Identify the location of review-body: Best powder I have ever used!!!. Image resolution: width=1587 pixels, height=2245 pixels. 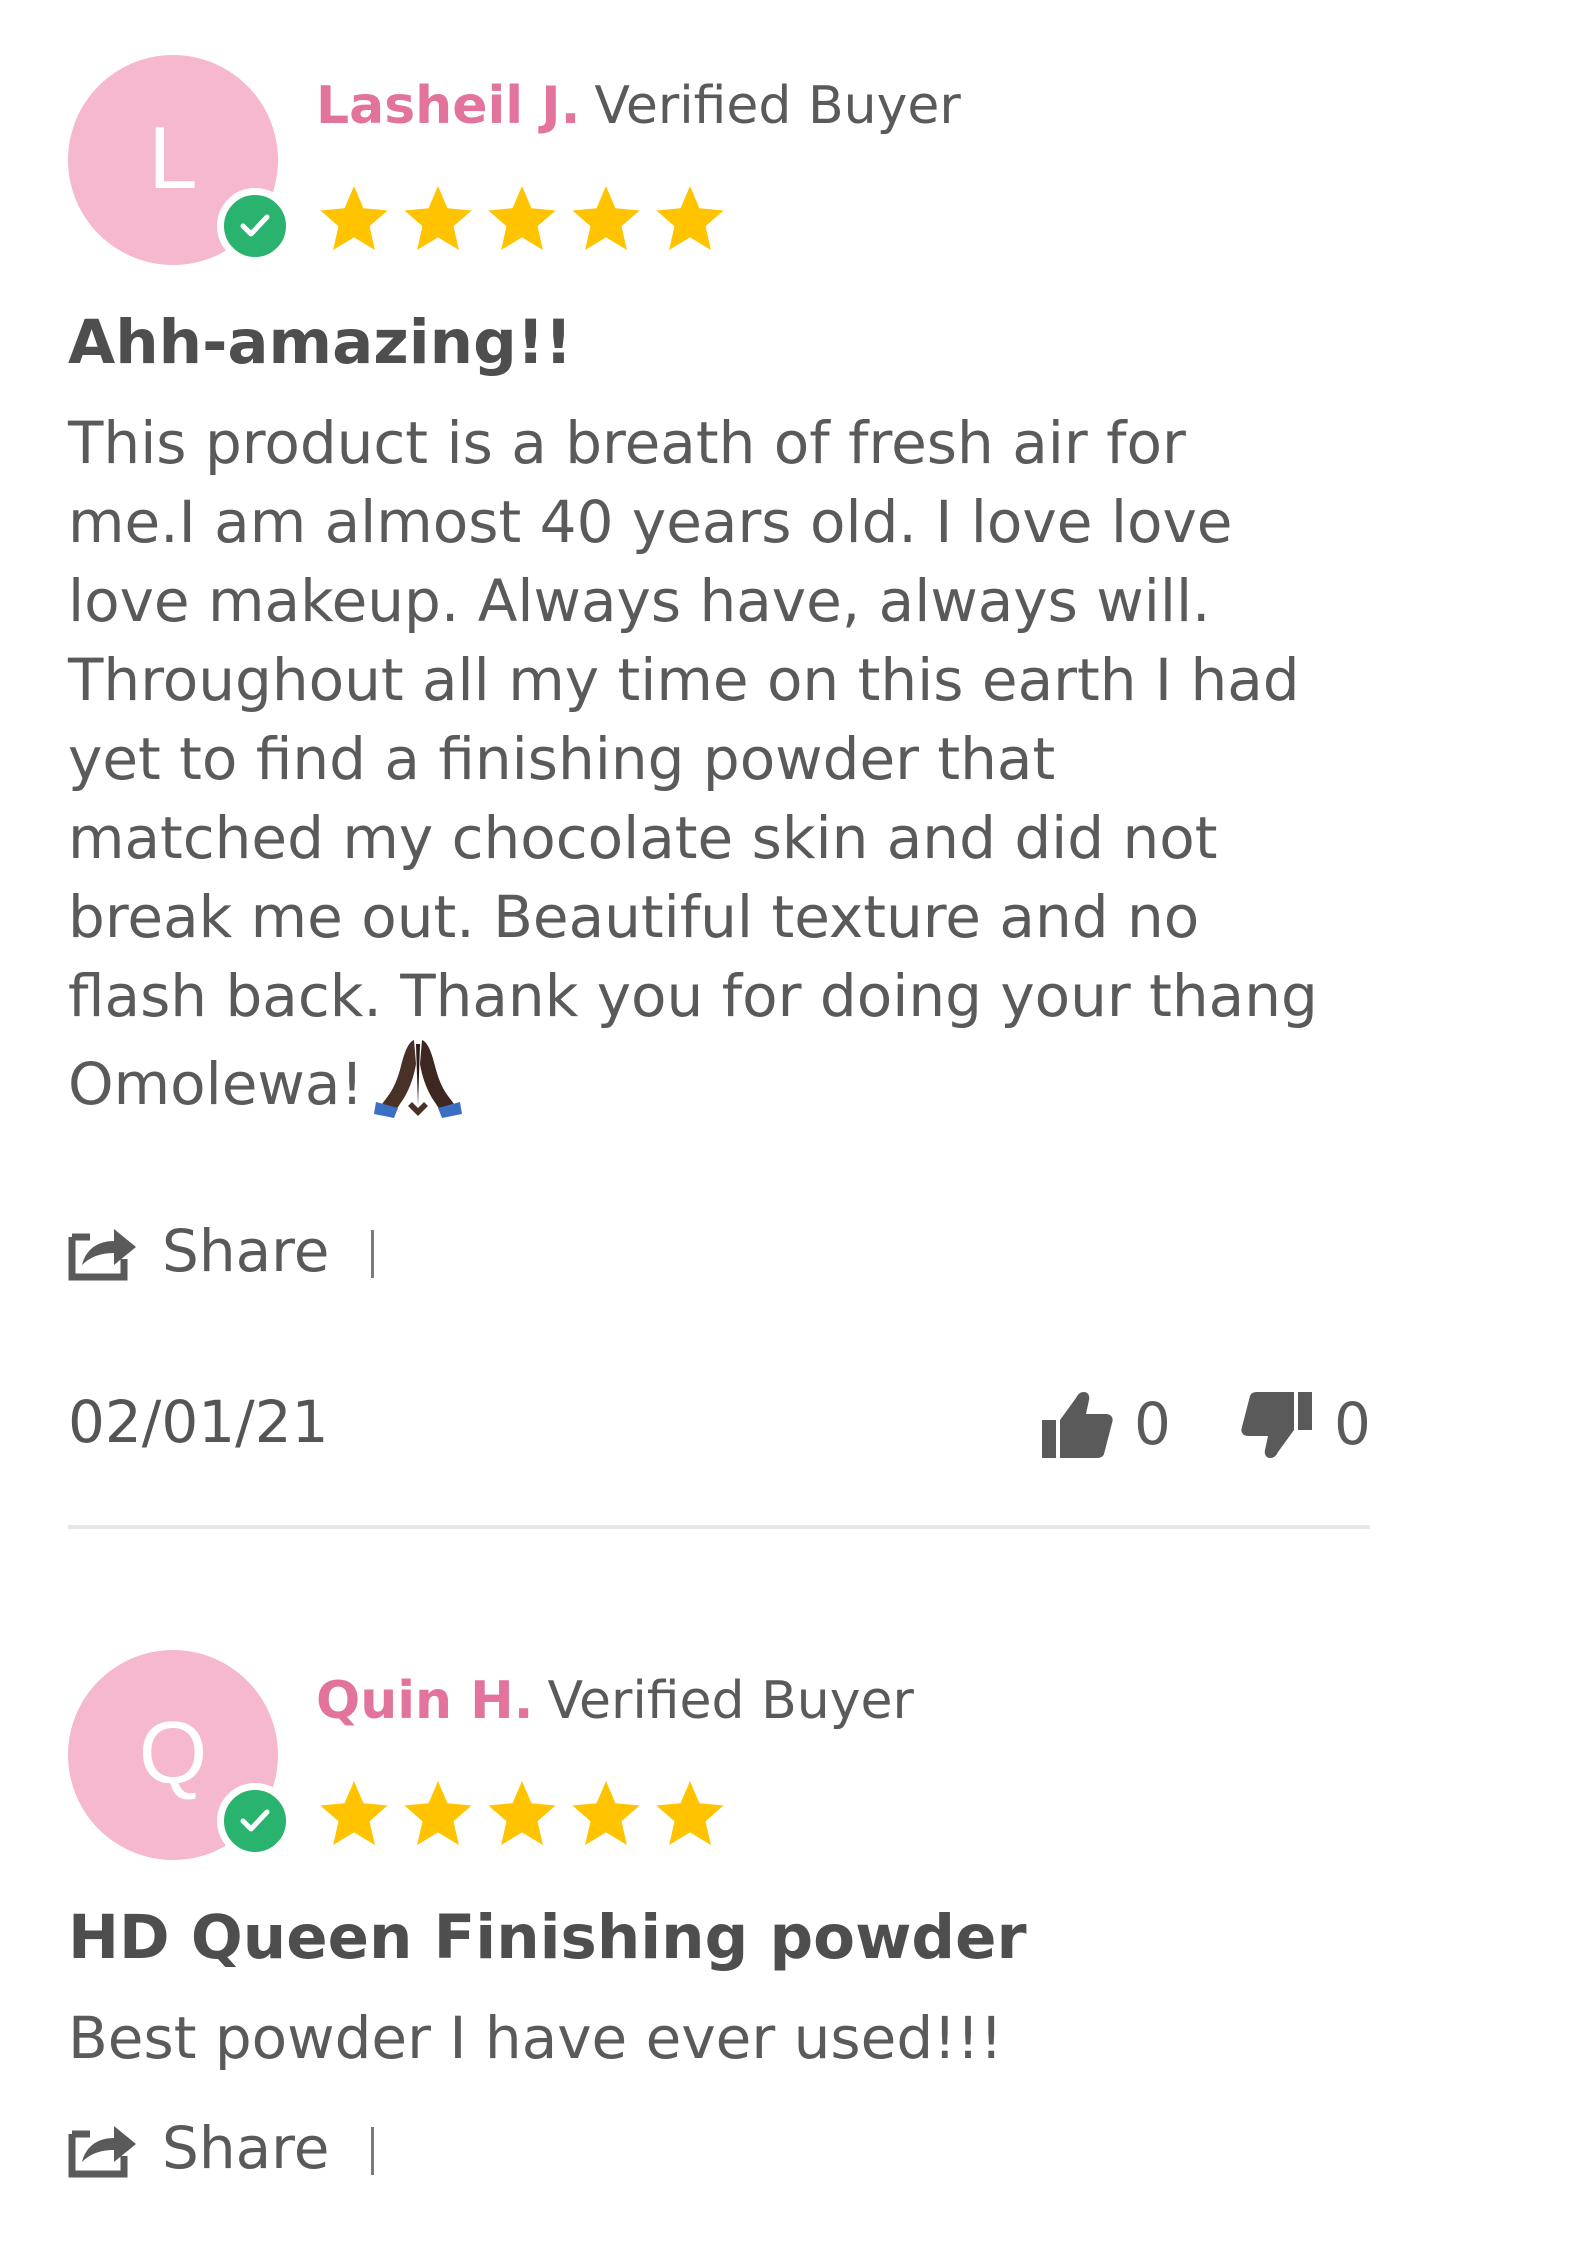
(723, 2038).